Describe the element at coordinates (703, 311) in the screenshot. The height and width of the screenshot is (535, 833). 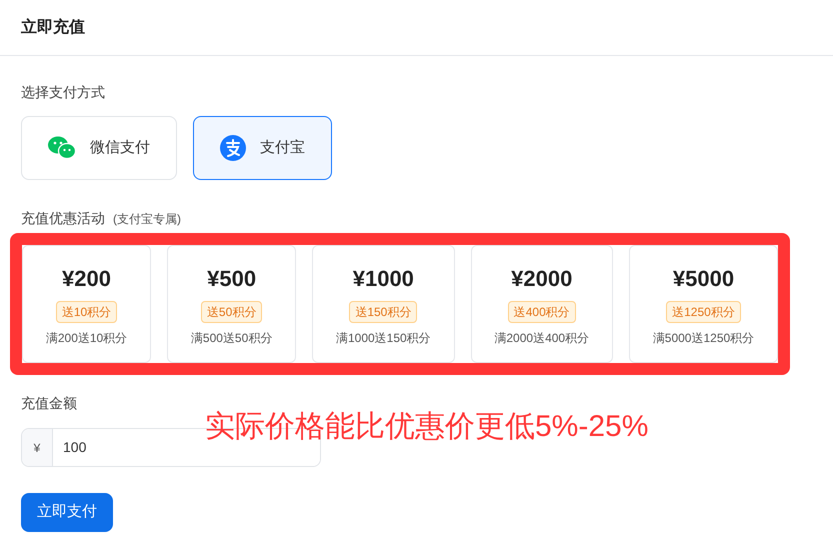
I see `bonus-tag: 送1250积分` at that location.